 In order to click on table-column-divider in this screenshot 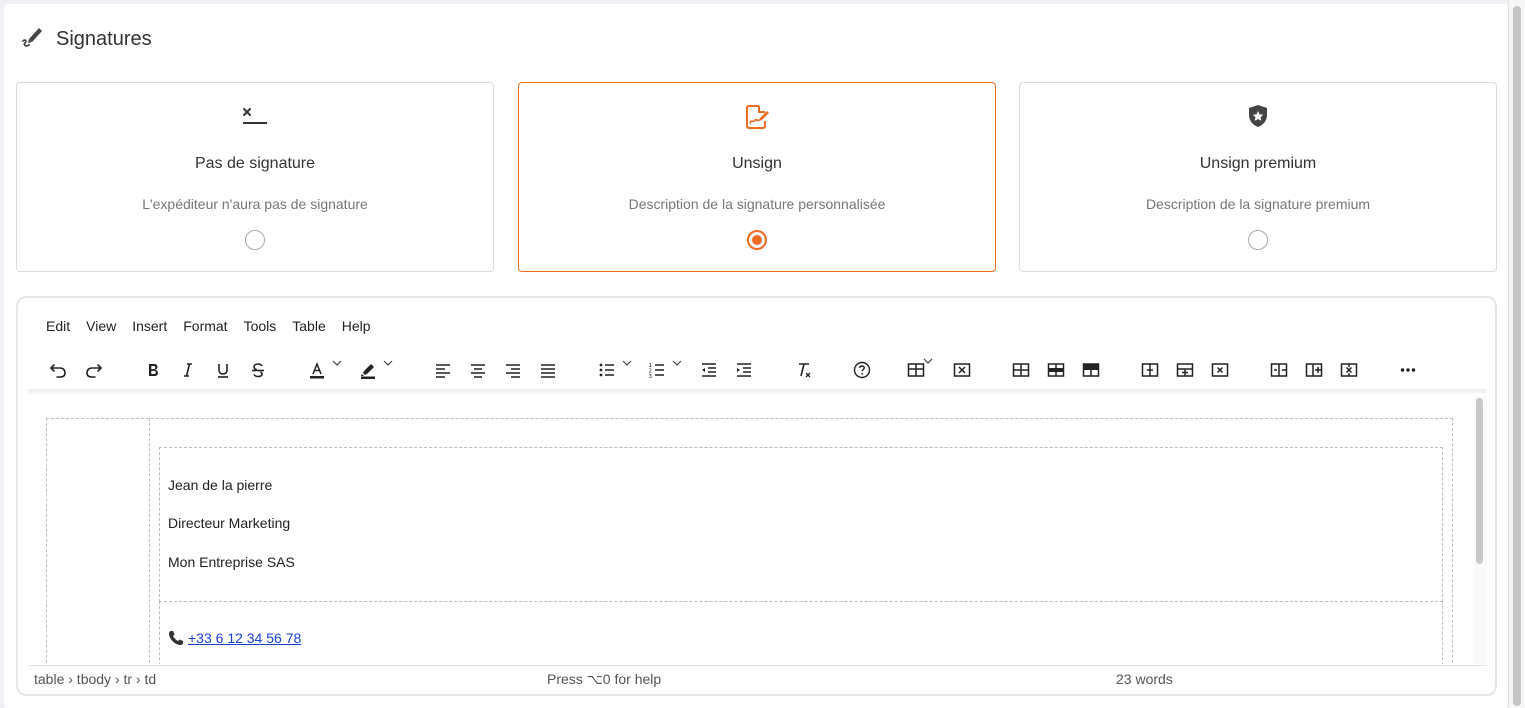, I will do `click(149, 541)`.